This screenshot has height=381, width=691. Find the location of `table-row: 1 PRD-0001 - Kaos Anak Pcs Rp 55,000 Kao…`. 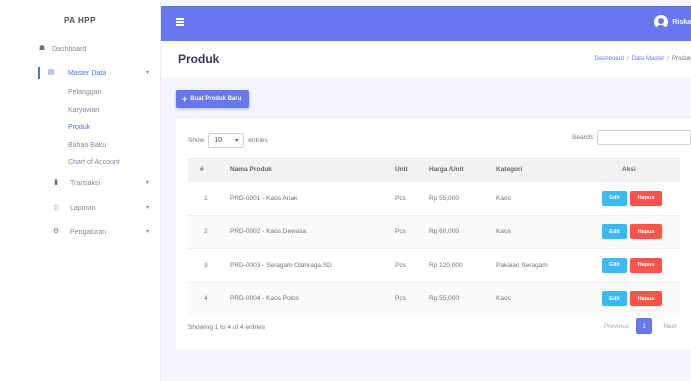

table-row: 1 PRD-0001 - Kaos Anak Pcs Rp 55,000 Kao… is located at coordinates (434, 198).